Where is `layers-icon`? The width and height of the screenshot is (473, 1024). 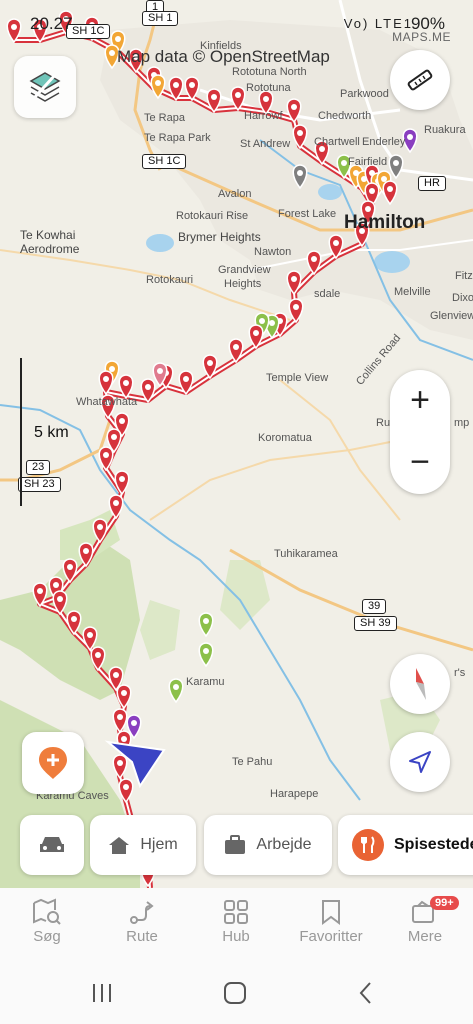 layers-icon is located at coordinates (45, 87).